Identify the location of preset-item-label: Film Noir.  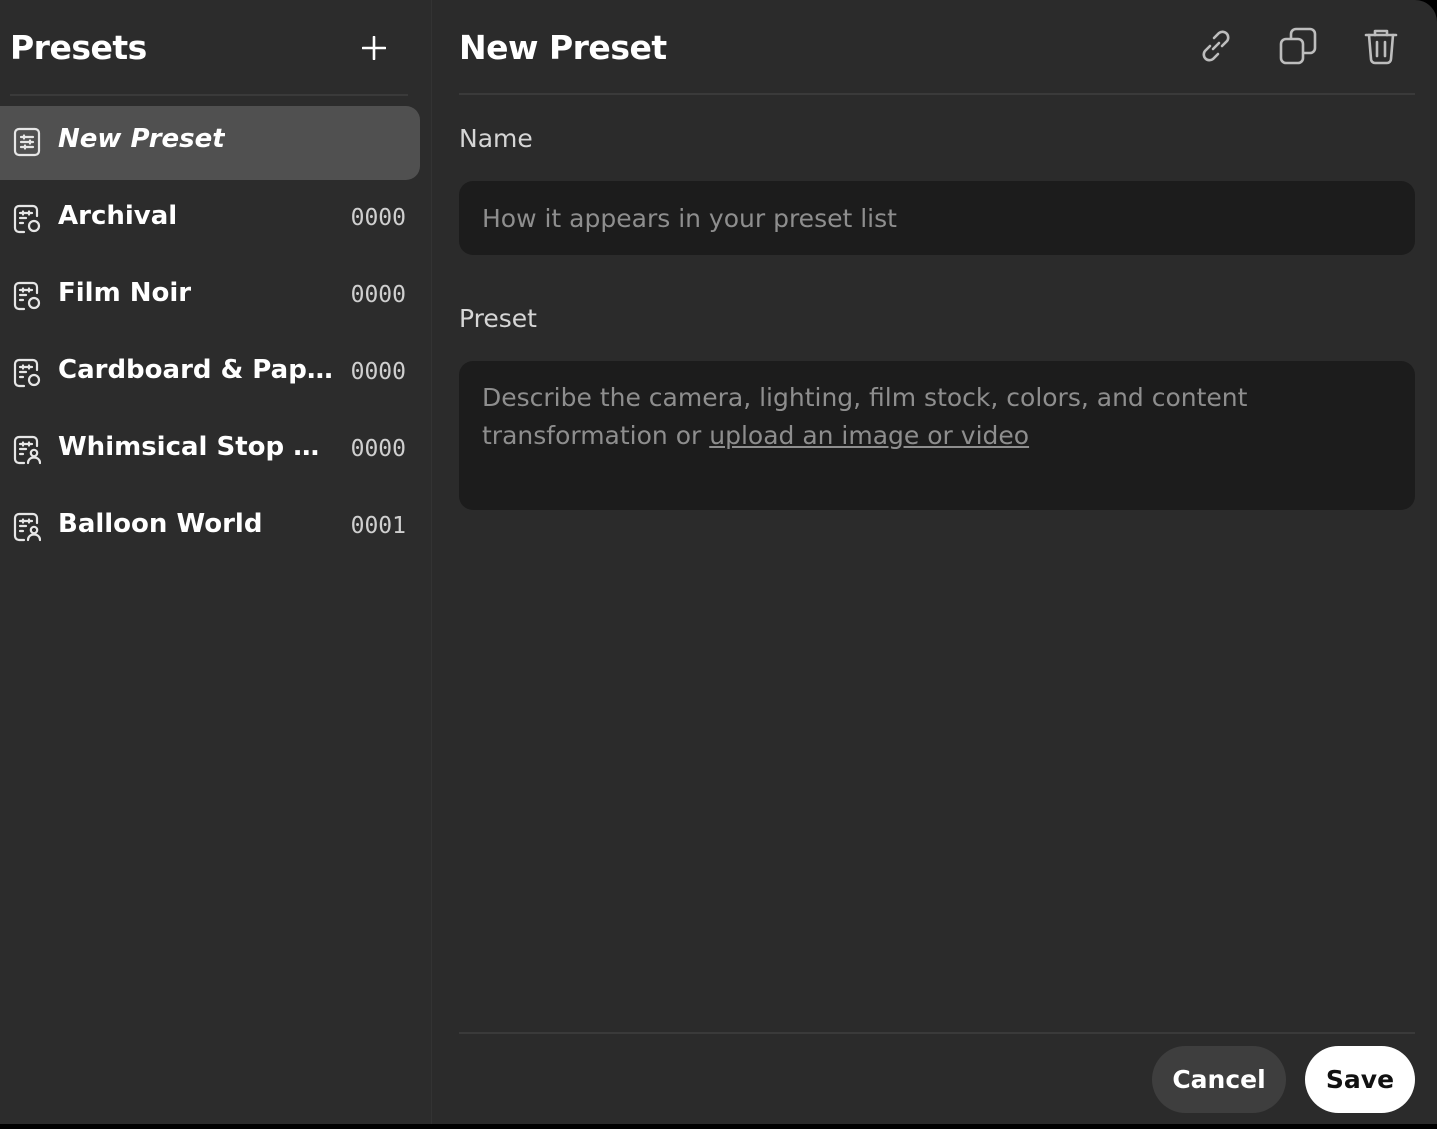
(125, 293).